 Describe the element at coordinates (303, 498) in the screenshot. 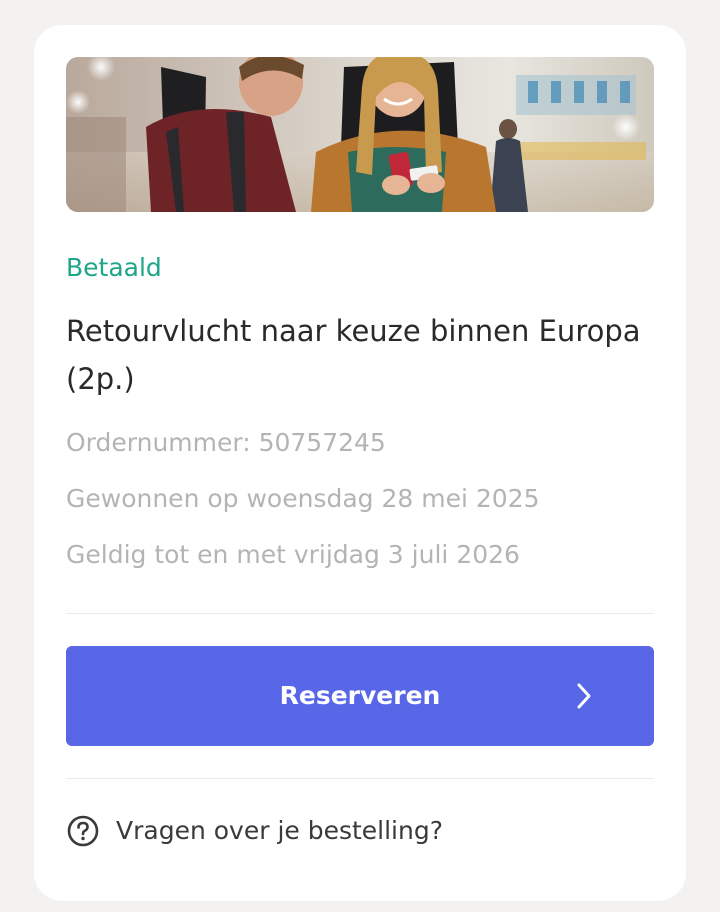

I see `won-date: Gewonnen op woensdag 28 mei 2025` at that location.